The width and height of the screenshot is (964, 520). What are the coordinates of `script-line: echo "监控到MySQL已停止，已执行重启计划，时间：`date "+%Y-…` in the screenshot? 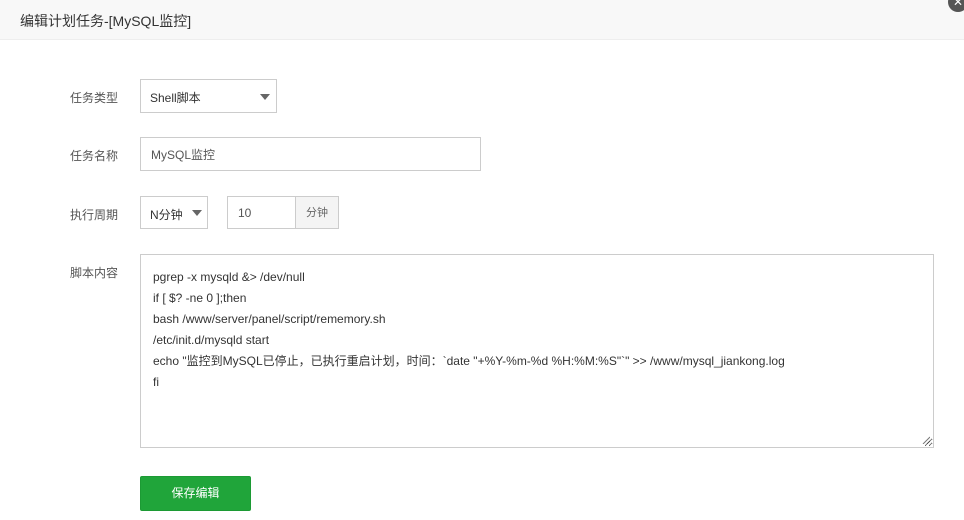 It's located at (469, 361).